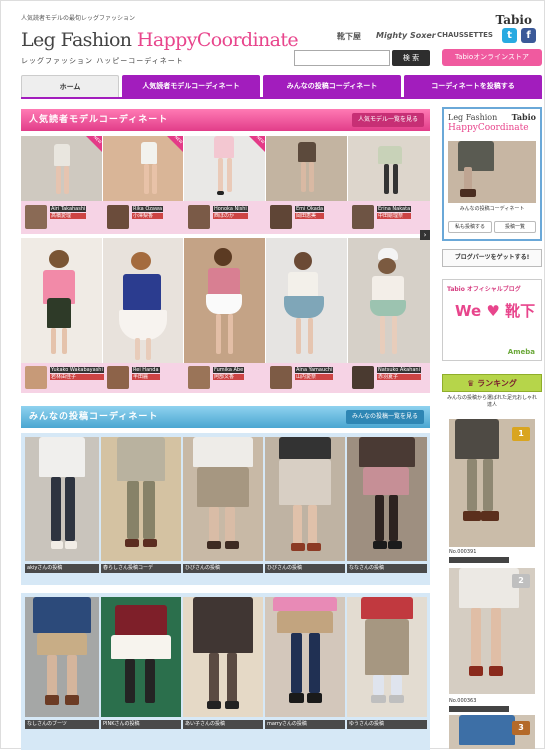 This screenshot has height=750, width=545. What do you see at coordinates (465, 35) in the screenshot?
I see `brand-chaussettes: CHAUSSETTES` at bounding box center [465, 35].